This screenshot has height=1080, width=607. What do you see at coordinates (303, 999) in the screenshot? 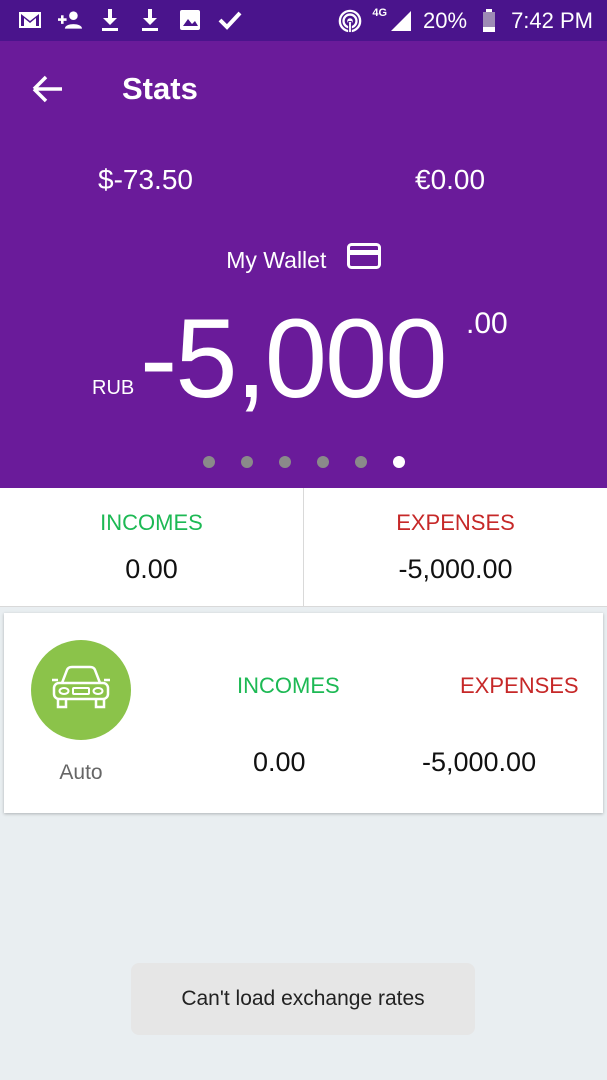
I see `toast-message: Can't load exchange rates` at bounding box center [303, 999].